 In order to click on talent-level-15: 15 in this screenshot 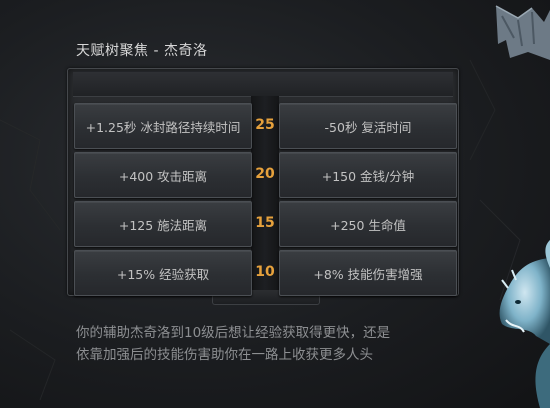, I will do `click(265, 223)`.